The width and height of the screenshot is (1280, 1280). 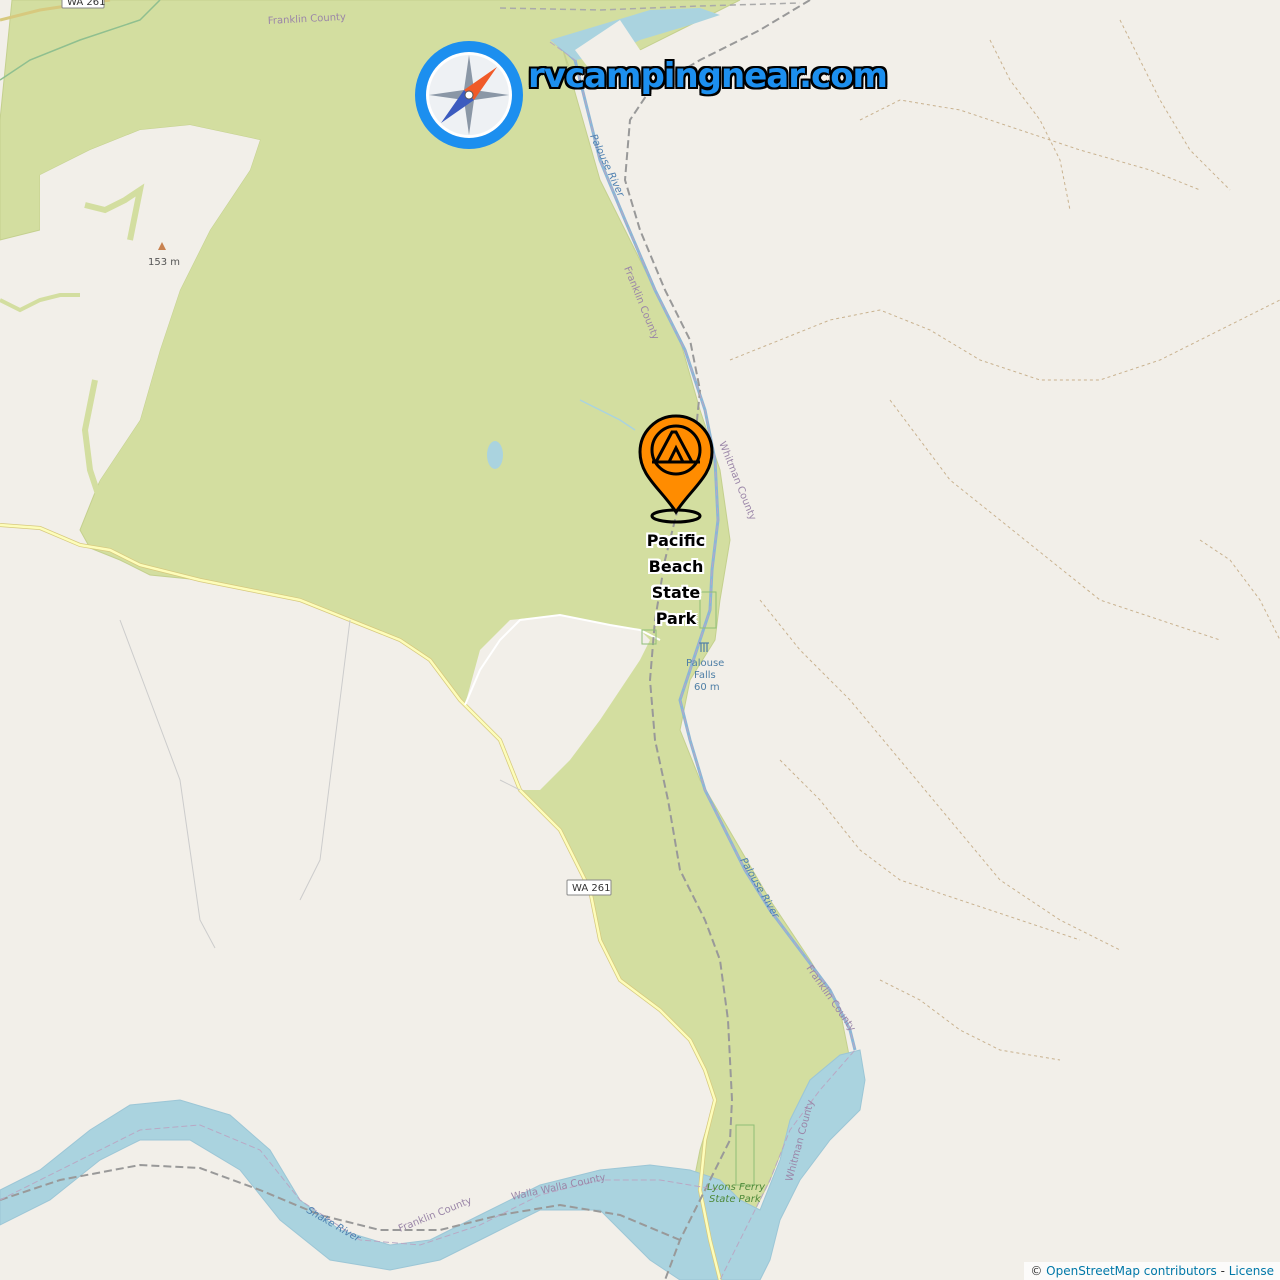 What do you see at coordinates (1036, 1271) in the screenshot?
I see `copyright-symbol: ©` at bounding box center [1036, 1271].